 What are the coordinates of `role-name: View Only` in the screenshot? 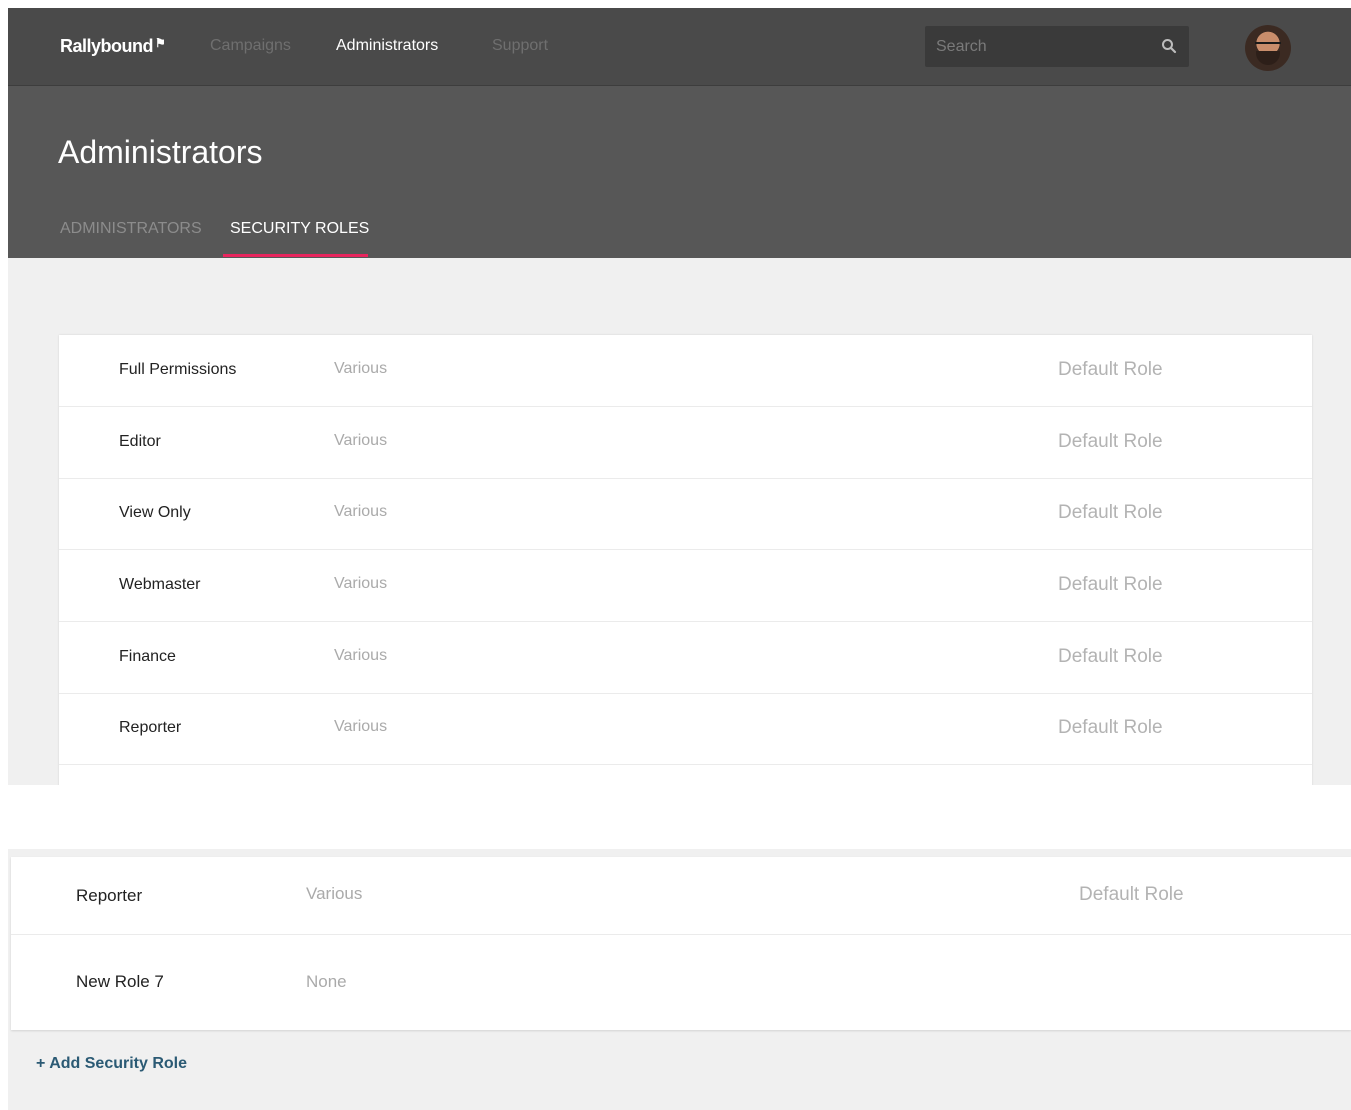 It's located at (155, 512).